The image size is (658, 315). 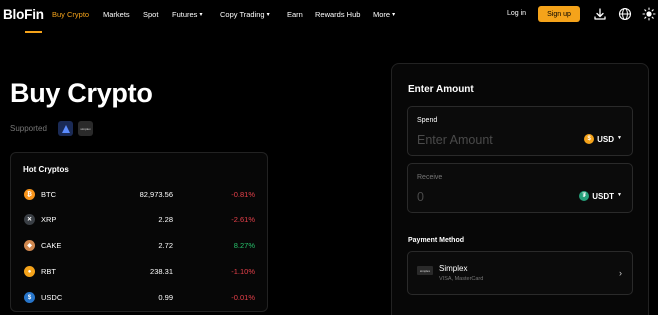 What do you see at coordinates (161, 271) in the screenshot?
I see `coin-price: 238.31` at bounding box center [161, 271].